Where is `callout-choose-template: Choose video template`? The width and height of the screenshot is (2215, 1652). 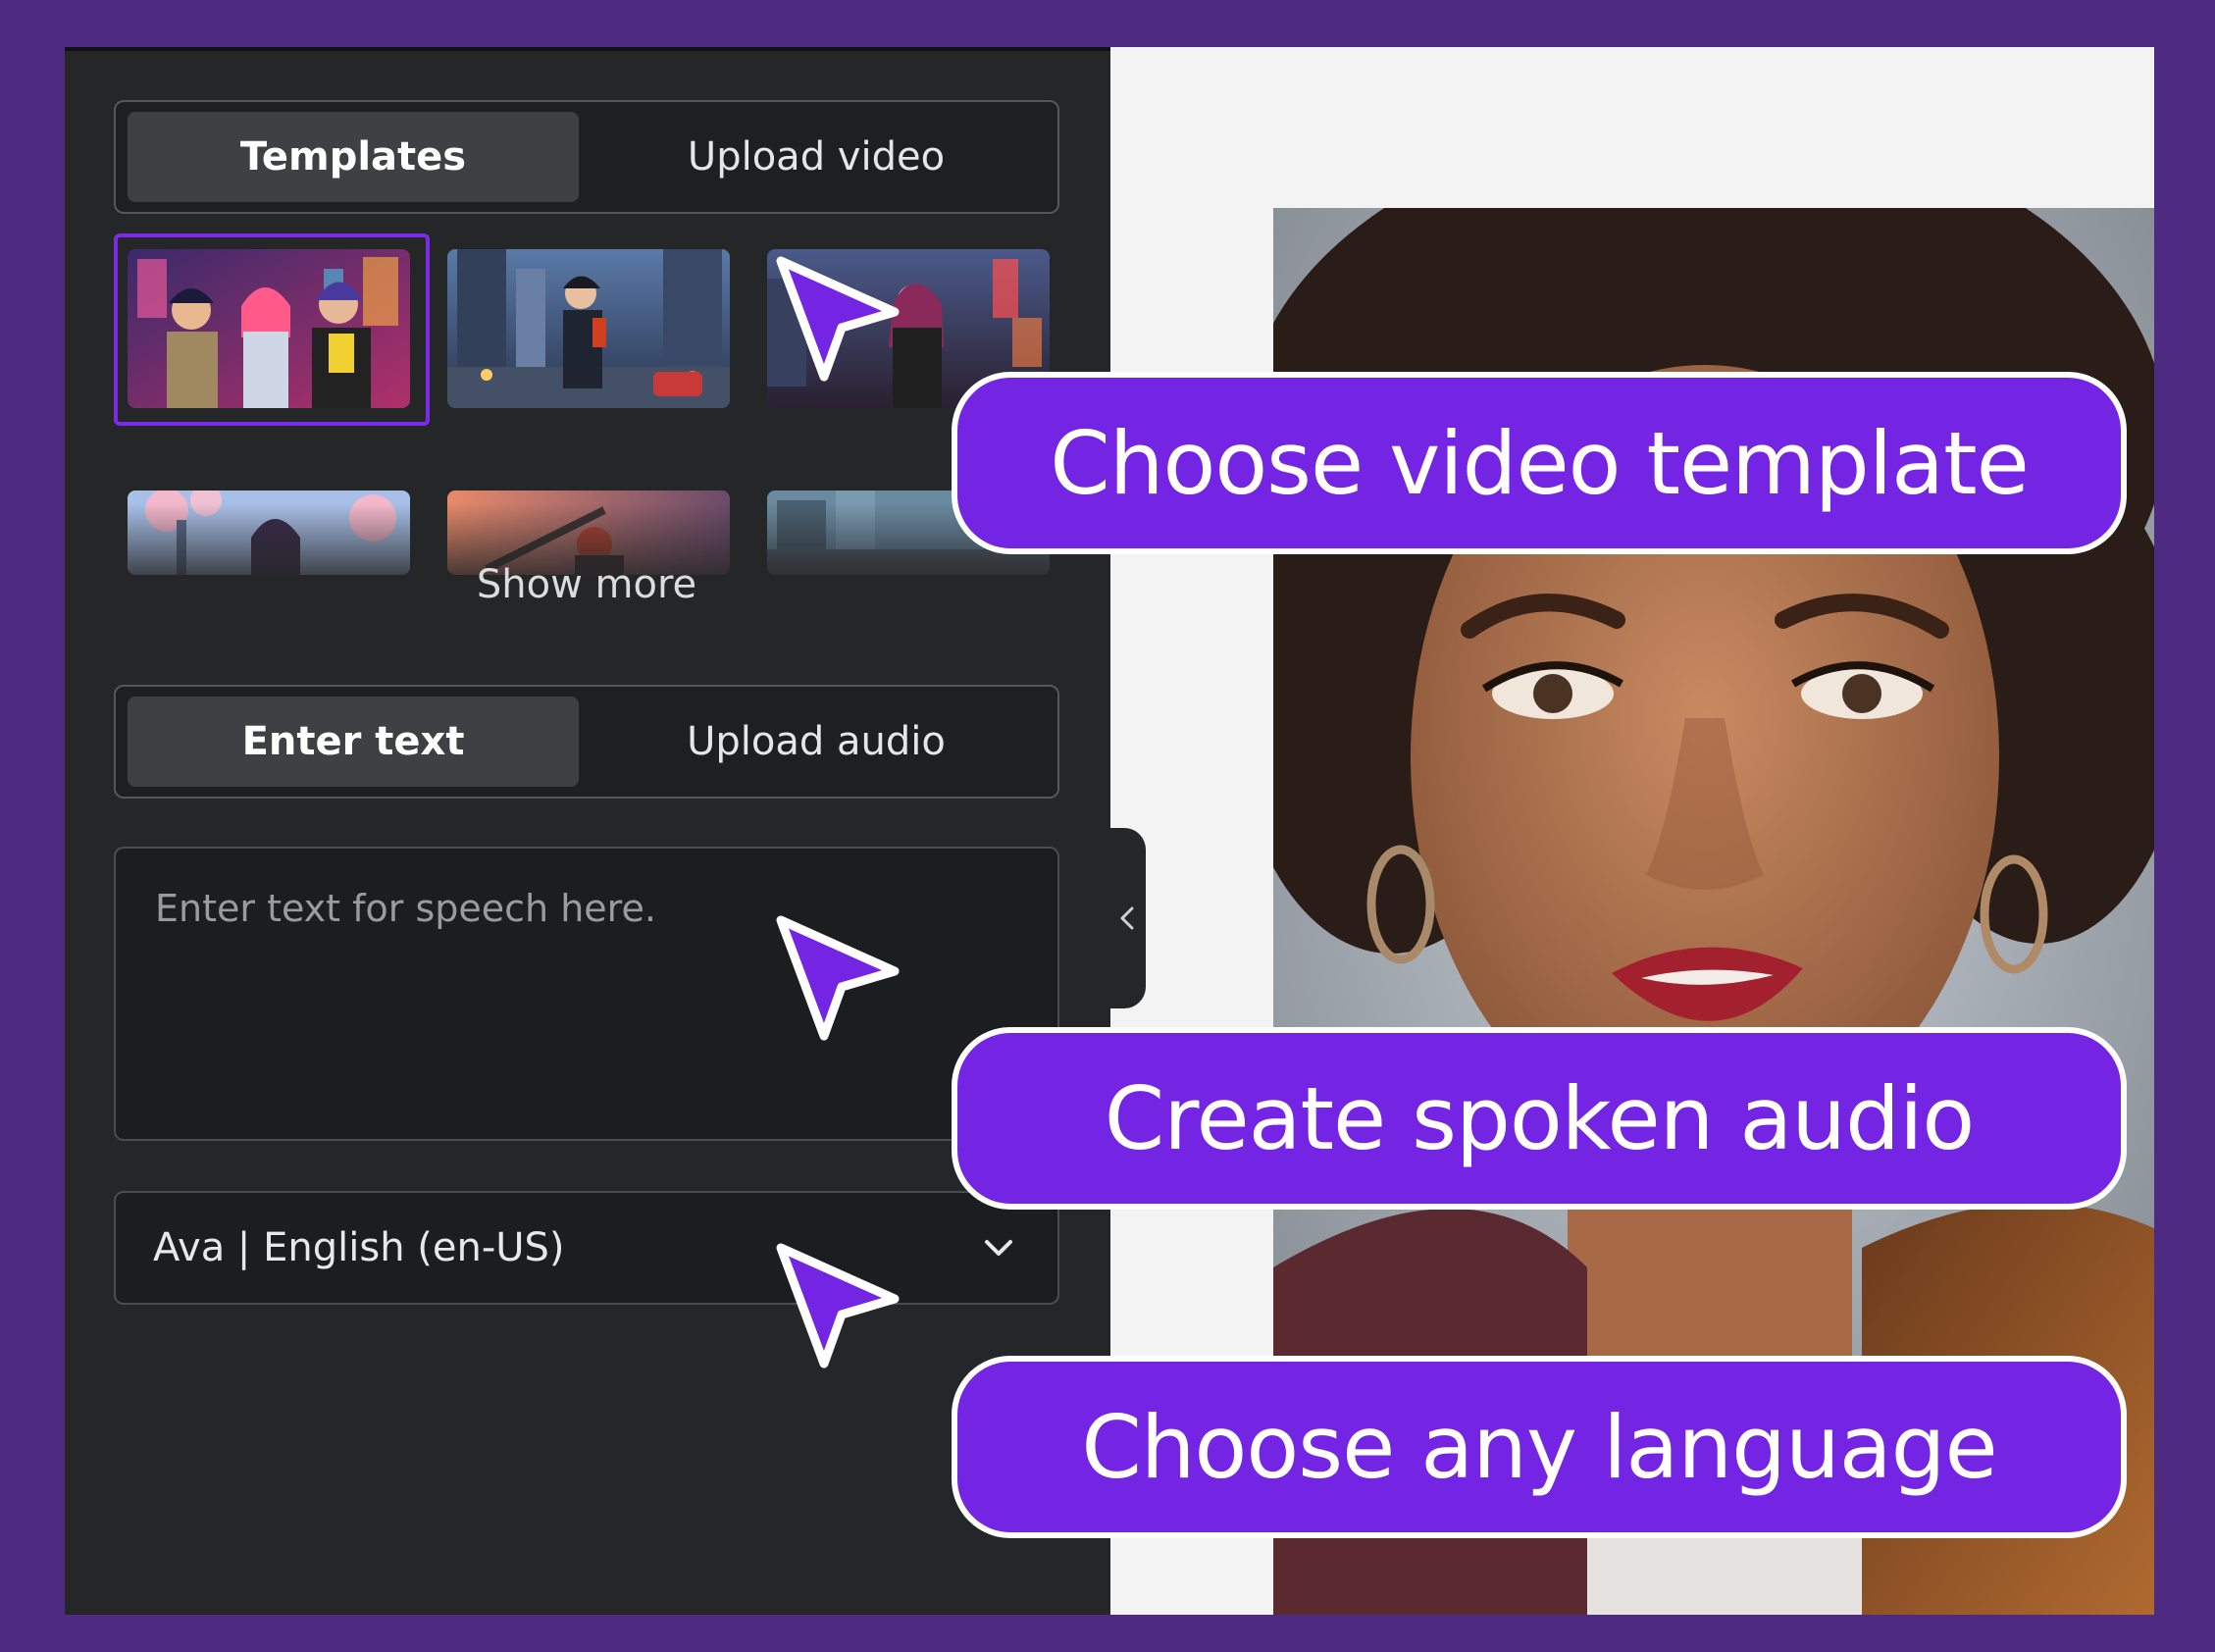
callout-choose-template: Choose video template is located at coordinates (1539, 463).